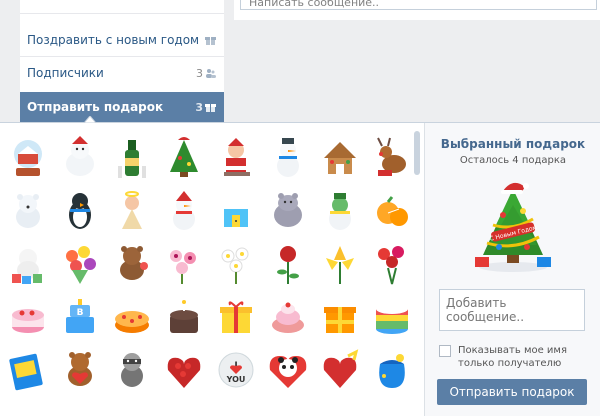 The image size is (600, 416). I want to click on private-name-label: Показывать мое имя только получателю, so click(512, 357).